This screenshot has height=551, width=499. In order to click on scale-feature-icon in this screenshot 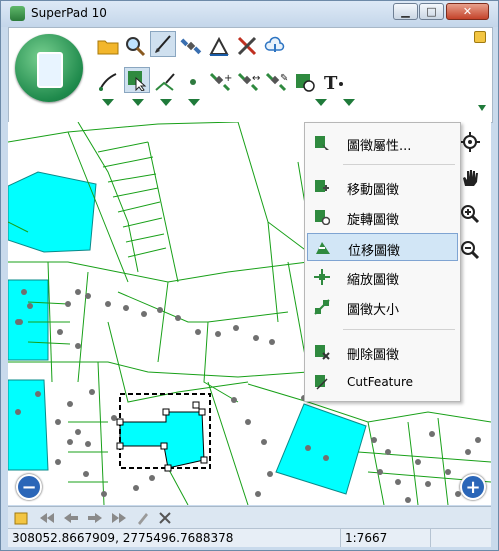, I will do `click(322, 277)`.